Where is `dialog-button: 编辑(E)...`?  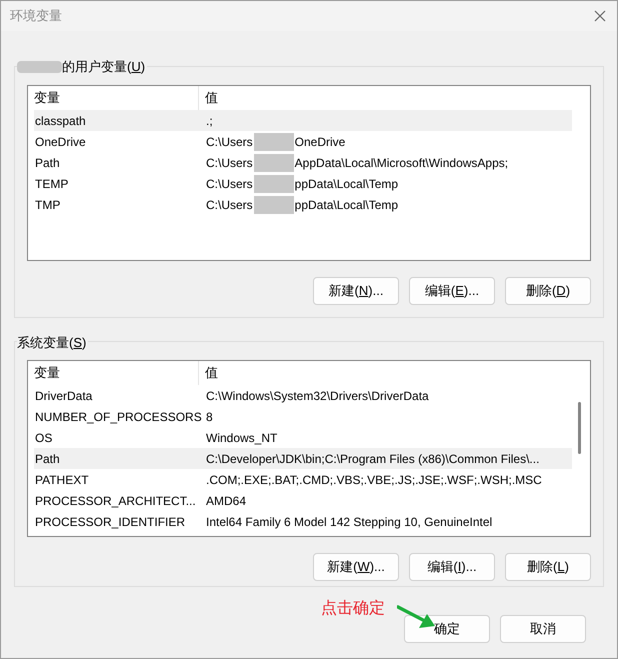 dialog-button: 编辑(E)... is located at coordinates (452, 291).